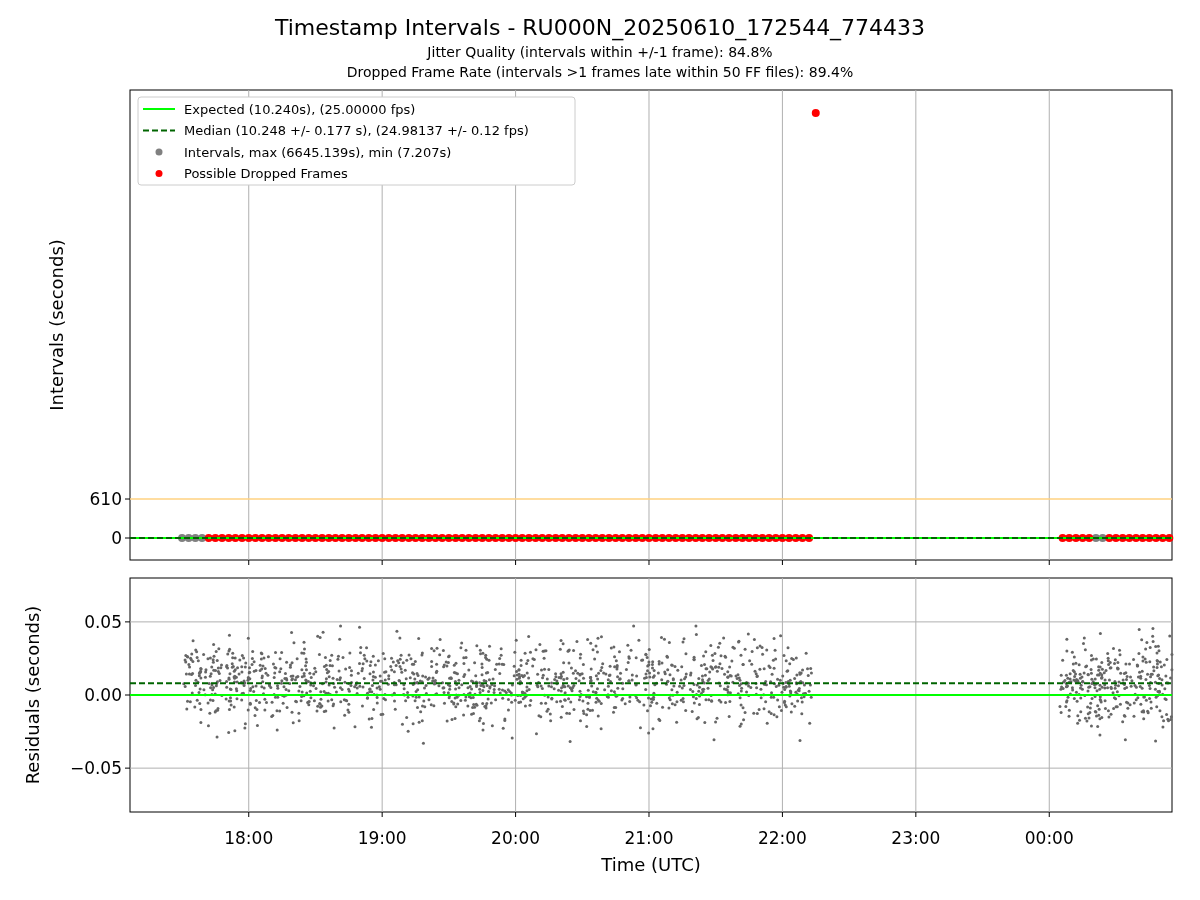 Image resolution: width=1200 pixels, height=900 pixels. Describe the element at coordinates (249, 838) in the screenshot. I see `tick-label: 18:00` at that location.